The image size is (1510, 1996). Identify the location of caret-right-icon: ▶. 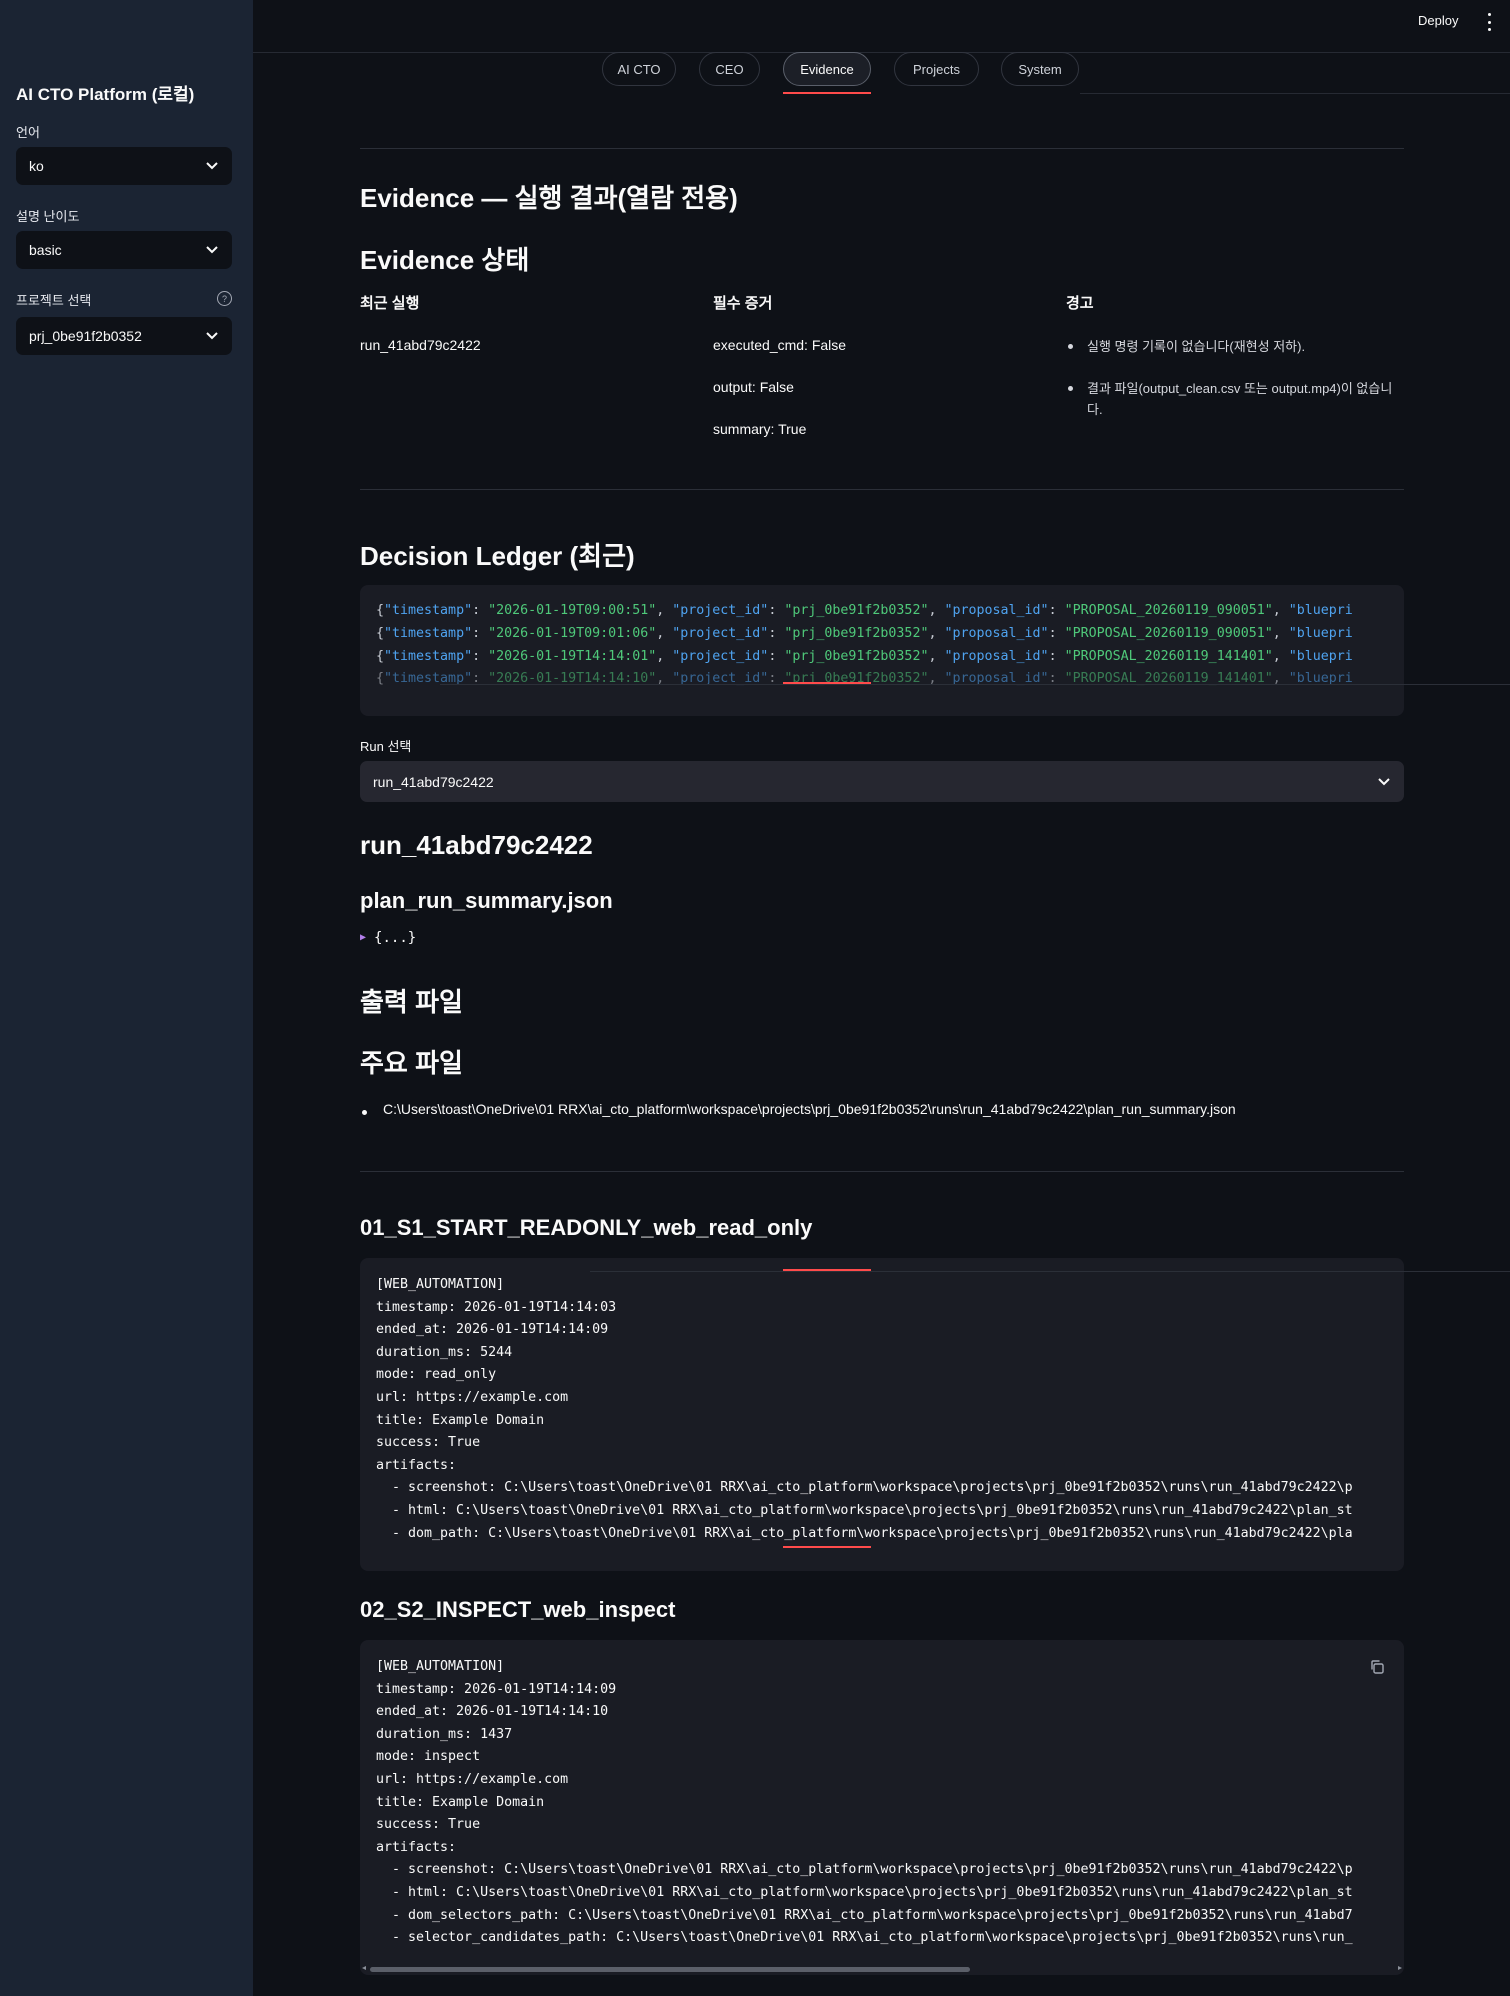
(363, 937).